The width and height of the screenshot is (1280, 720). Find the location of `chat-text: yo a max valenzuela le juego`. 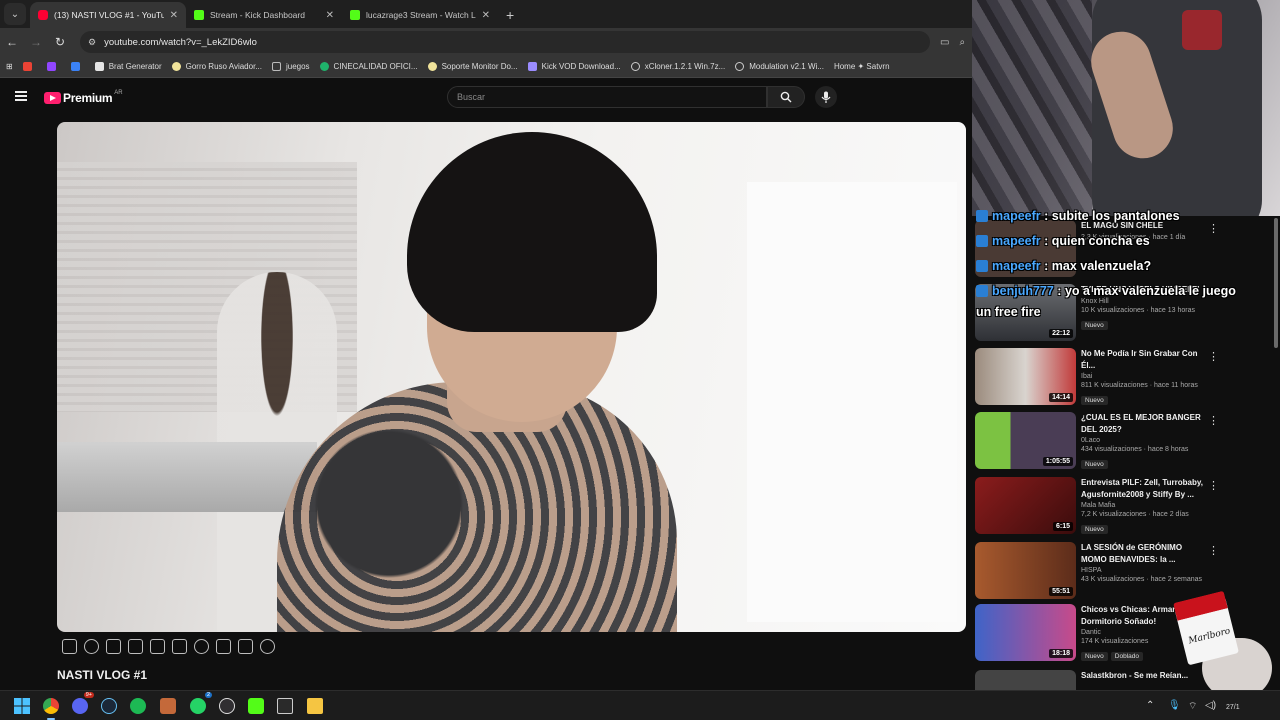

chat-text: yo a max valenzuela le juego is located at coordinates (1150, 291).